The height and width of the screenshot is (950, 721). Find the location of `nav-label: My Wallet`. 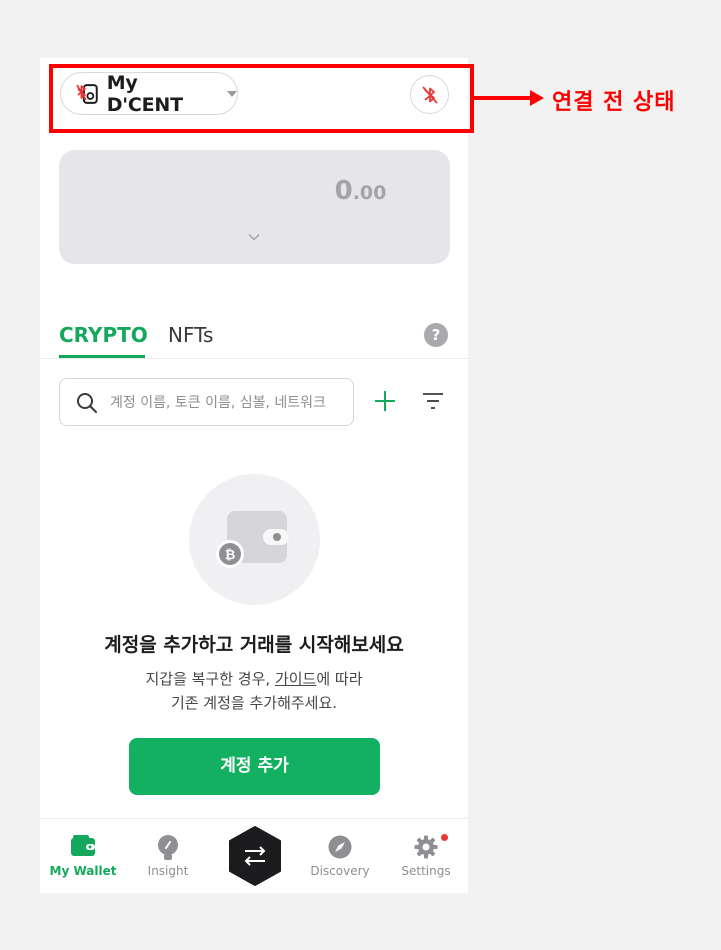

nav-label: My Wallet is located at coordinates (83, 871).